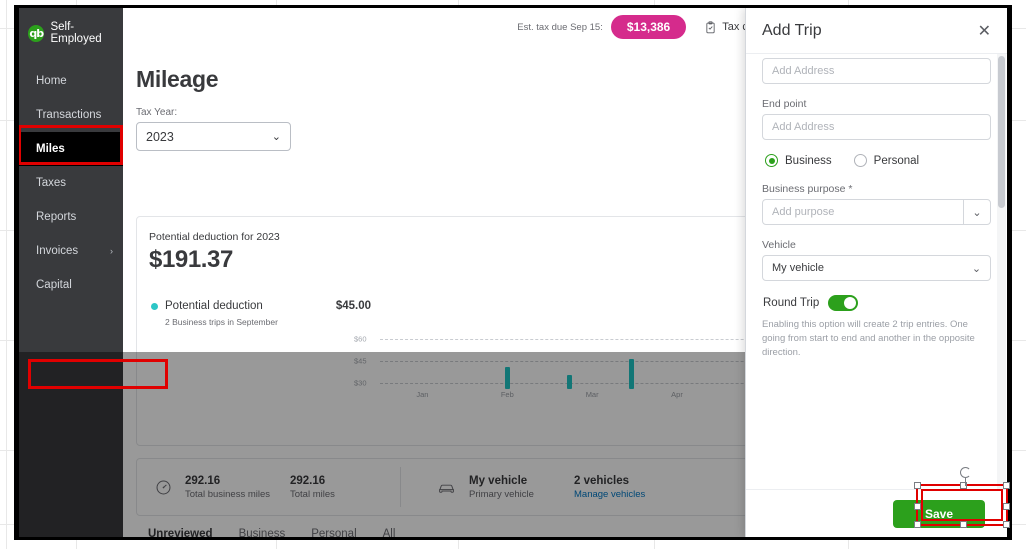 The height and width of the screenshot is (549, 1026). What do you see at coordinates (803, 212) in the screenshot?
I see `business-purpose-placeholder: Add purpose` at bounding box center [803, 212].